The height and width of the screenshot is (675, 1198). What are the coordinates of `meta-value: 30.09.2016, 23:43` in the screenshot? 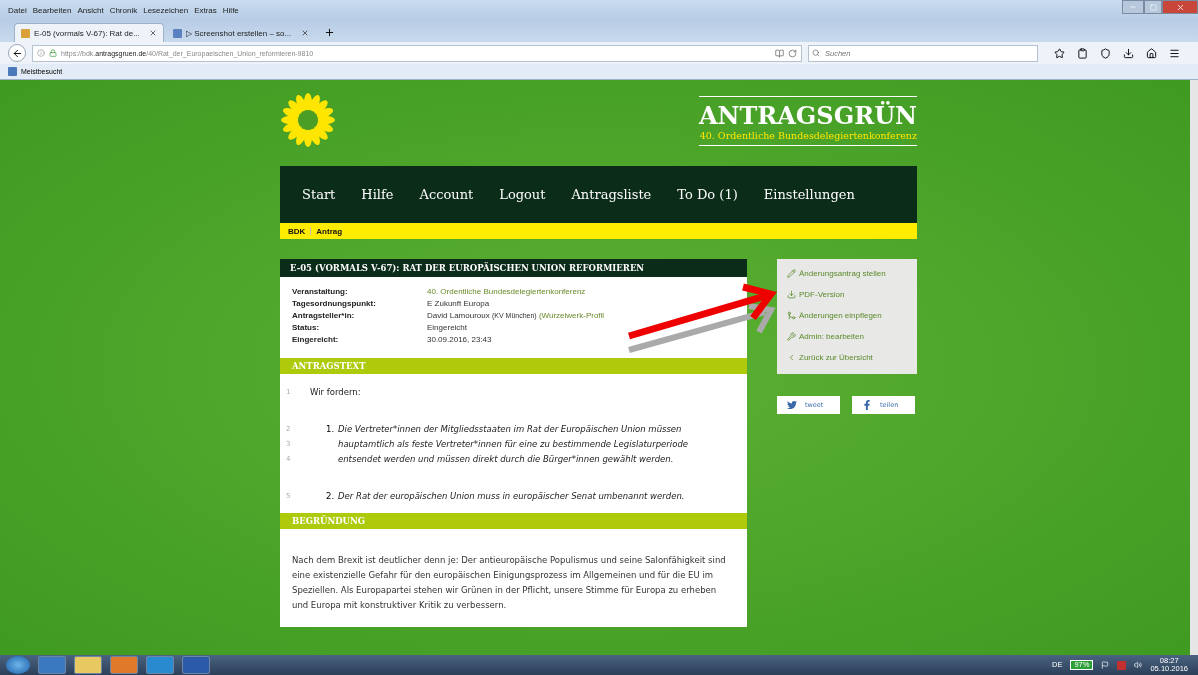 It's located at (460, 339).